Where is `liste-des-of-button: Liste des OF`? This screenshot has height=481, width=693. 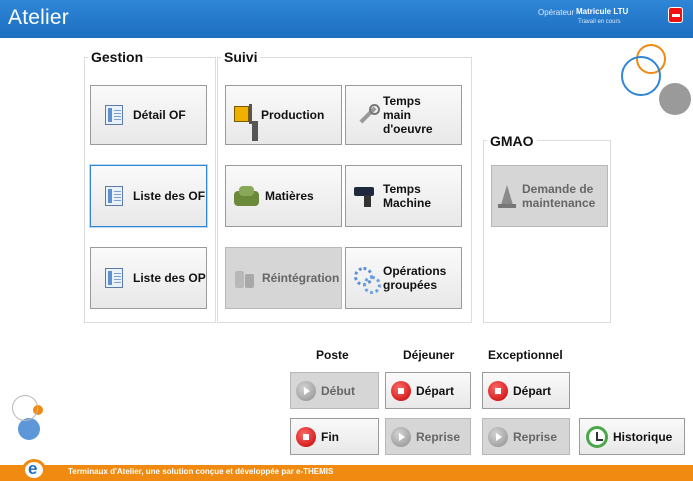 liste-des-of-button: Liste des OF is located at coordinates (148, 196).